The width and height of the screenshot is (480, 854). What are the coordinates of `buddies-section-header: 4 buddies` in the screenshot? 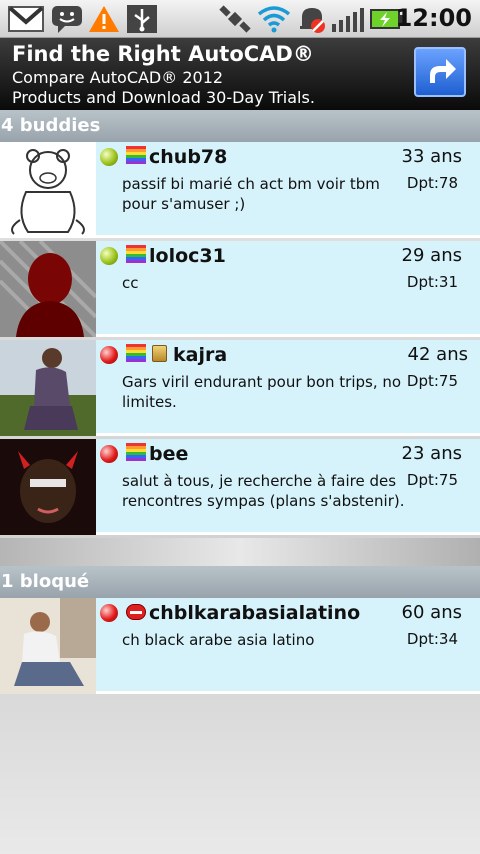 It's located at (240, 126).